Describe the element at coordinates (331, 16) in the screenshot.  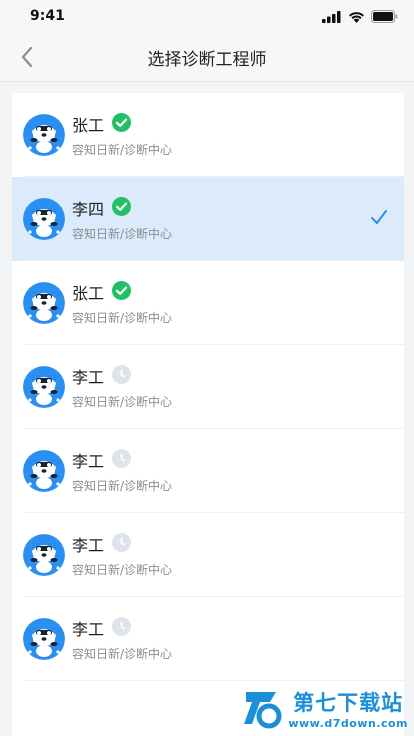
I see `signal-icon` at that location.